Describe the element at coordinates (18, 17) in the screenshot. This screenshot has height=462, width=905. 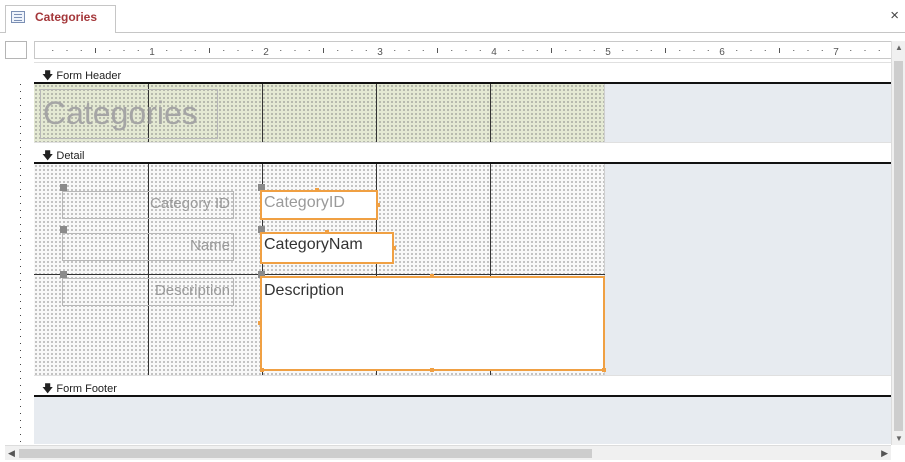
I see `form-icon` at that location.